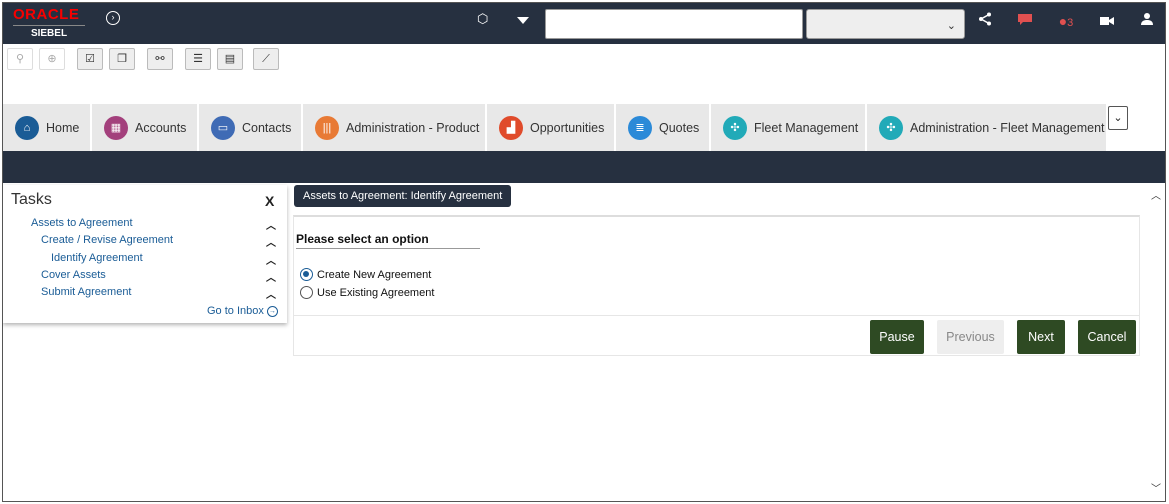  I want to click on go-icon: ⊕, so click(52, 59).